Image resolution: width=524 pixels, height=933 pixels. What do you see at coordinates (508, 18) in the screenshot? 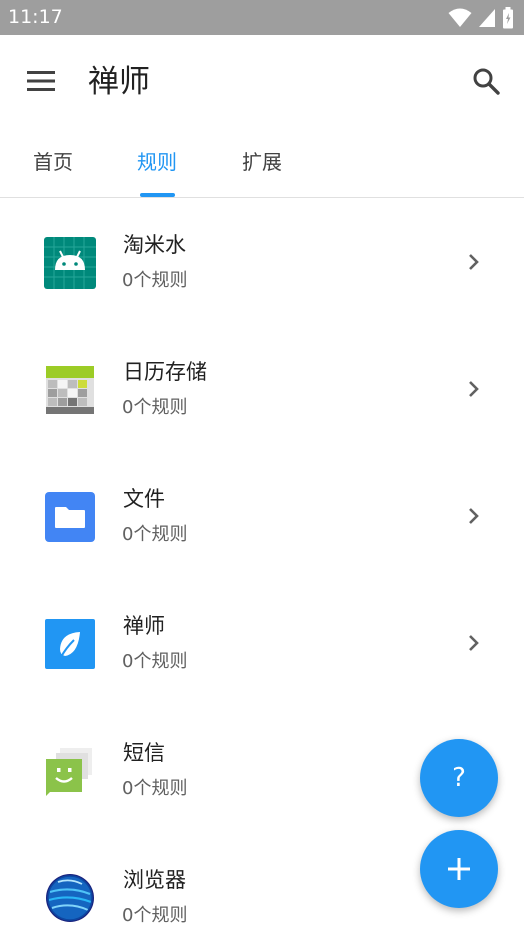
I see `battery-icon` at bounding box center [508, 18].